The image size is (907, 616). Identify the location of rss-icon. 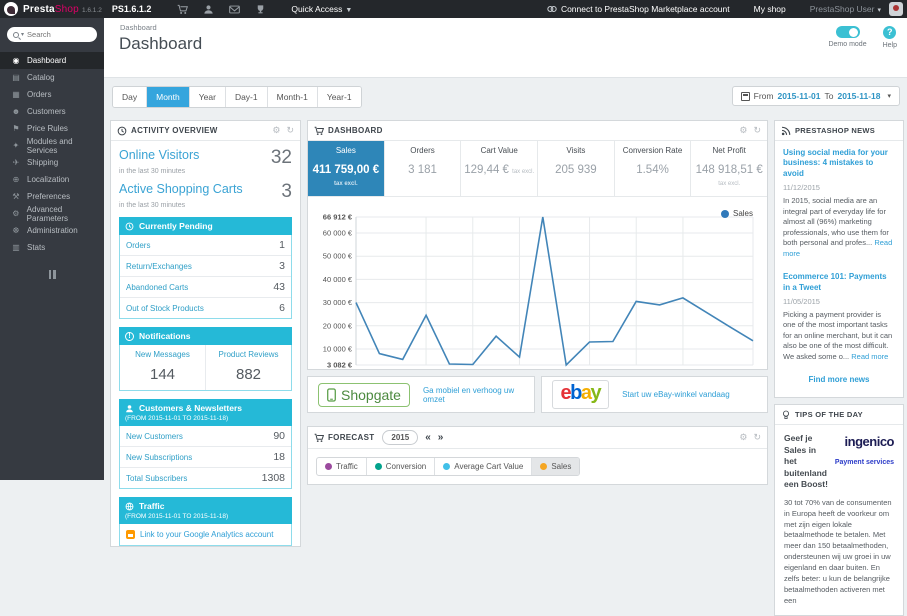
(786, 131).